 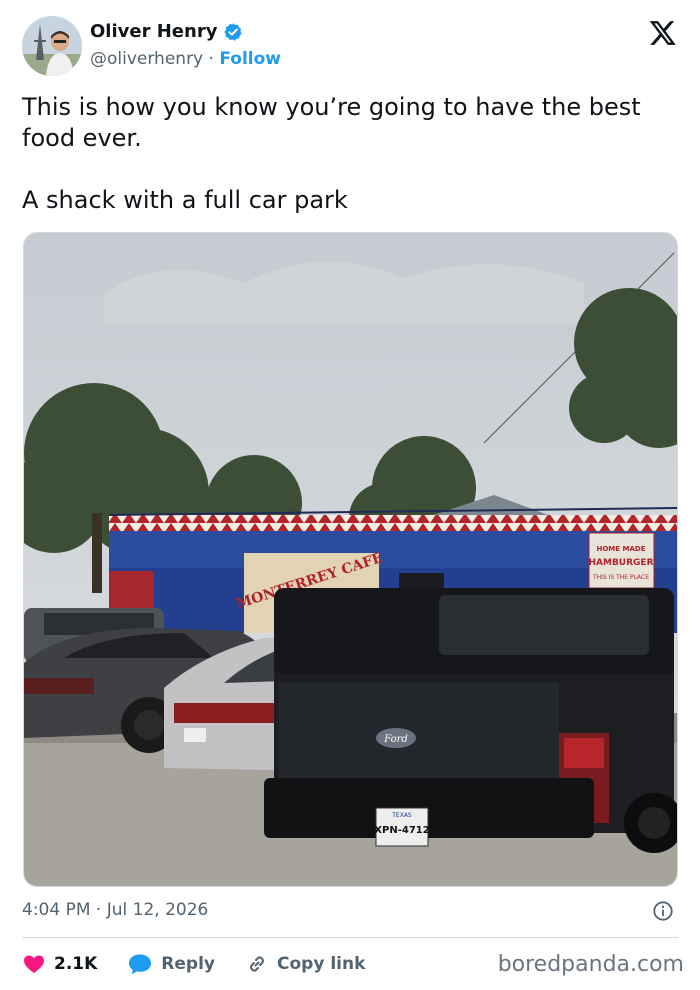 I want to click on follow-button: Follow, so click(x=250, y=59).